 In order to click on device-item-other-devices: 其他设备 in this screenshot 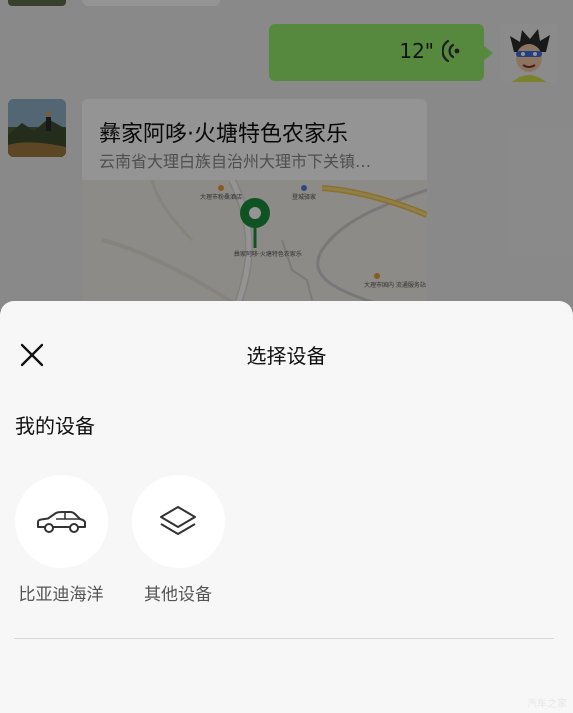, I will do `click(178, 540)`.